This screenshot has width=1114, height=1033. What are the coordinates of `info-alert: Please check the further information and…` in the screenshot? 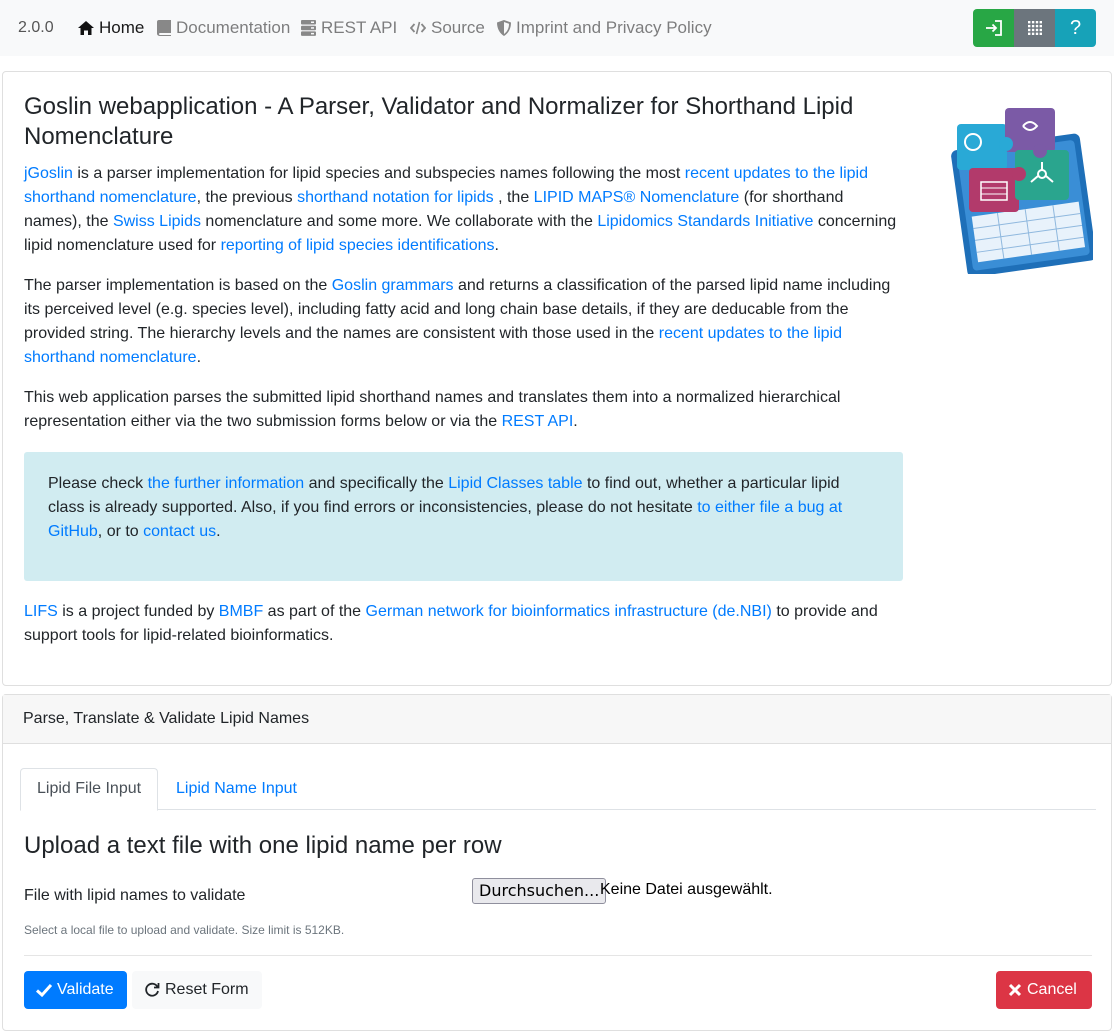 It's located at (463, 516).